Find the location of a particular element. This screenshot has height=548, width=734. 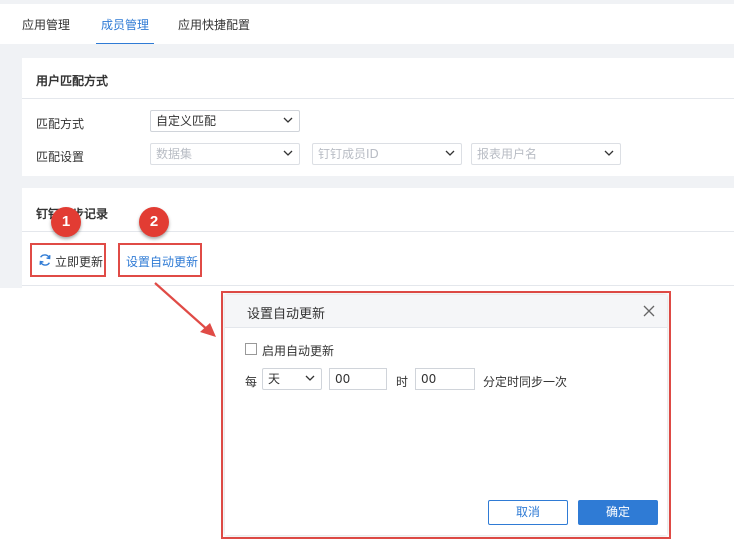

tab-bar: 应用管理 成员管理 应用快捷配置 is located at coordinates (367, 24).